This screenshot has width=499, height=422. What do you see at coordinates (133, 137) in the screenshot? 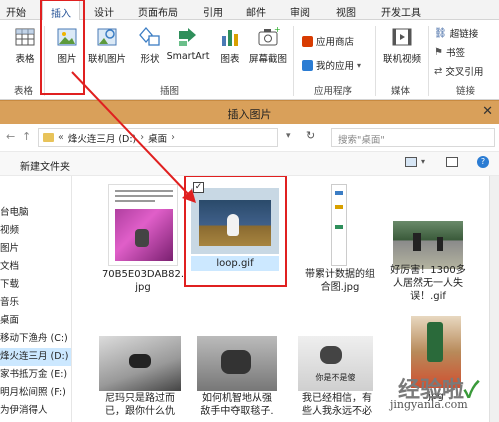
I see `annotation-arrow` at bounding box center [133, 137].